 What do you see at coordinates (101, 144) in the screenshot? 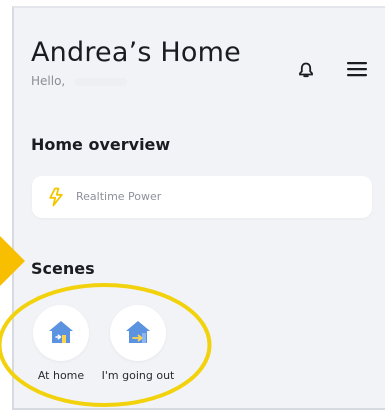
I see `home-overview-title: Home overview` at bounding box center [101, 144].